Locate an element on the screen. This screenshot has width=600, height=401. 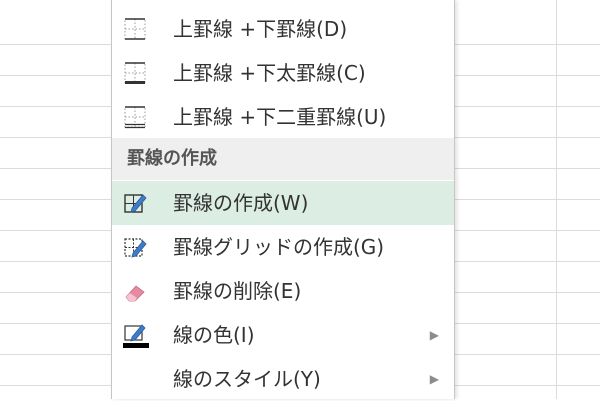
menu-item-line-color: 線の色(I) ▶ is located at coordinates (283, 335).